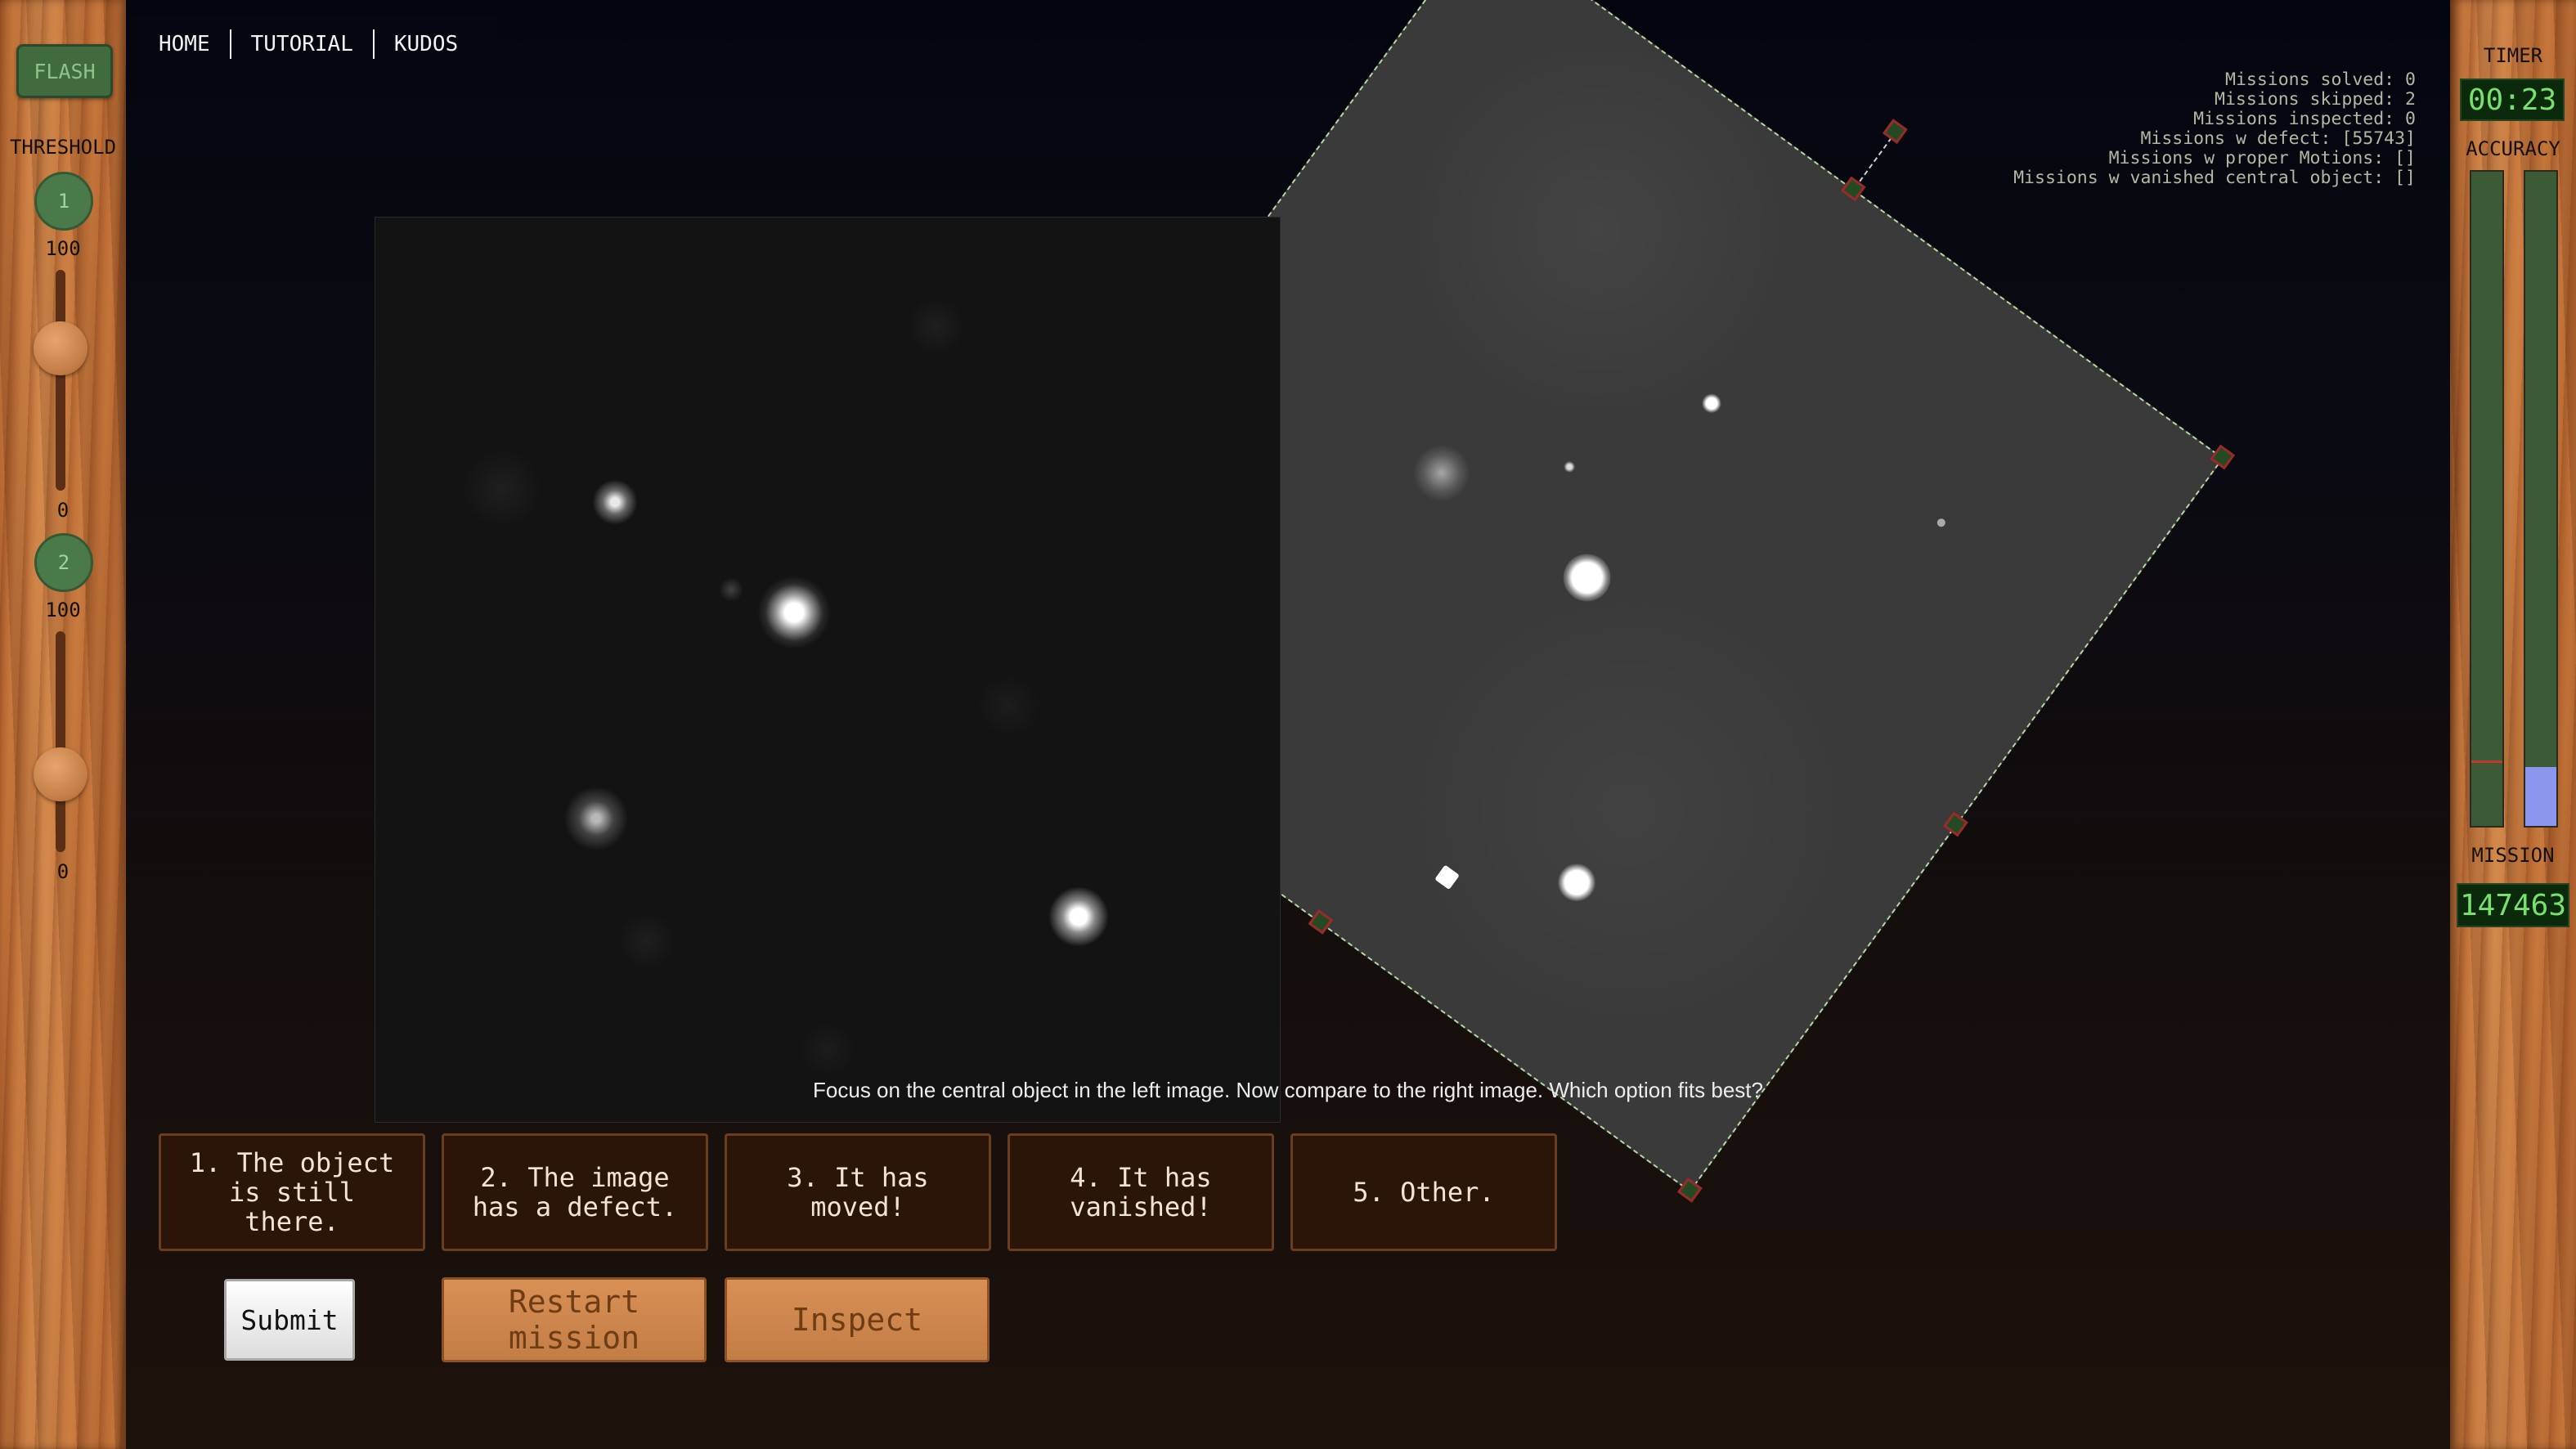 The height and width of the screenshot is (1449, 2576). I want to click on channel-1-max-label: 100, so click(63, 248).